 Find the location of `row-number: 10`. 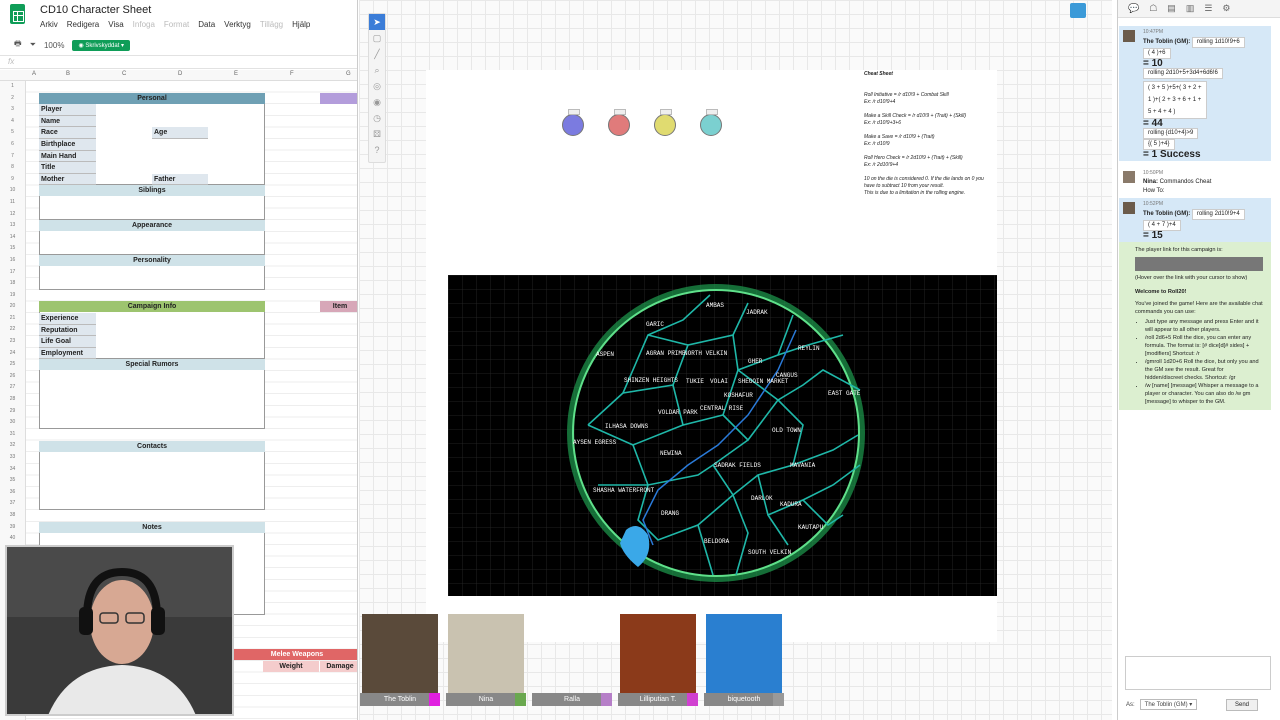

row-number: 10 is located at coordinates (12, 191).